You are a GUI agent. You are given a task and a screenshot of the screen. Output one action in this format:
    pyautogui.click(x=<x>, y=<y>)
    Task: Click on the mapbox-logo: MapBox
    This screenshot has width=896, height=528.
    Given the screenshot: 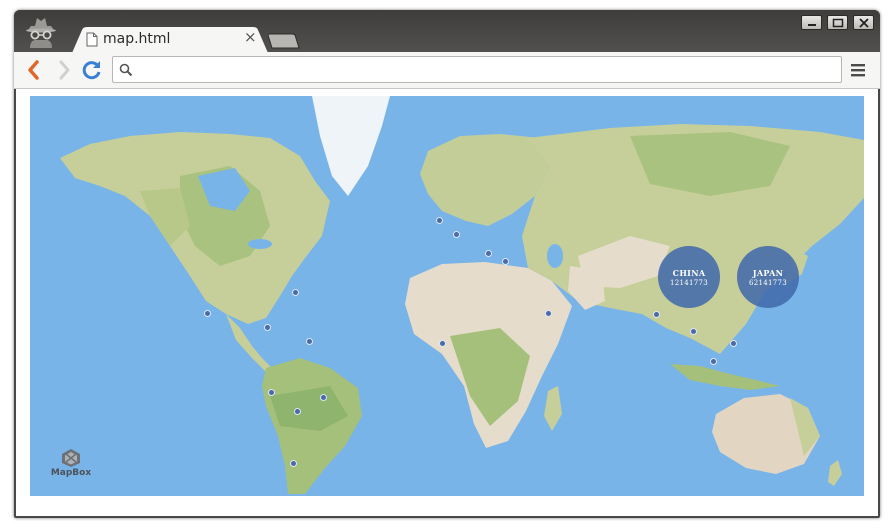 What is the action you would take?
    pyautogui.click(x=71, y=465)
    